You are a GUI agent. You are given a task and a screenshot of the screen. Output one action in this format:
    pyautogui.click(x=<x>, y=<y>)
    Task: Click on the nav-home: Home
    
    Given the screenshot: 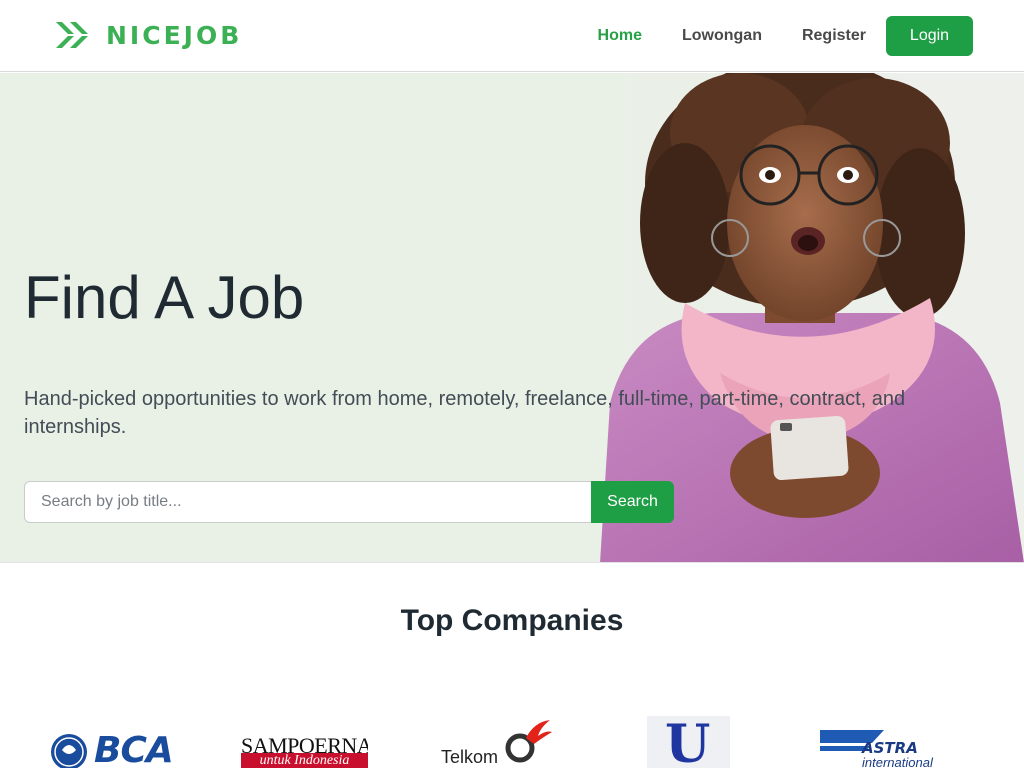 What is the action you would take?
    pyautogui.click(x=620, y=36)
    